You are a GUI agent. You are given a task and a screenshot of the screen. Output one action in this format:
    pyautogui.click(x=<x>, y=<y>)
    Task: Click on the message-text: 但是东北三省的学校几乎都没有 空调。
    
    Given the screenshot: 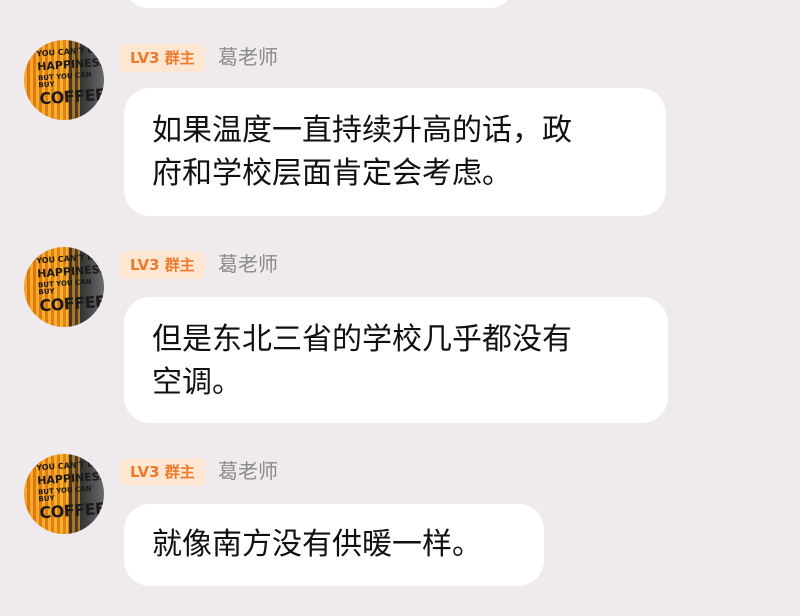 What is the action you would take?
    pyautogui.click(x=362, y=361)
    